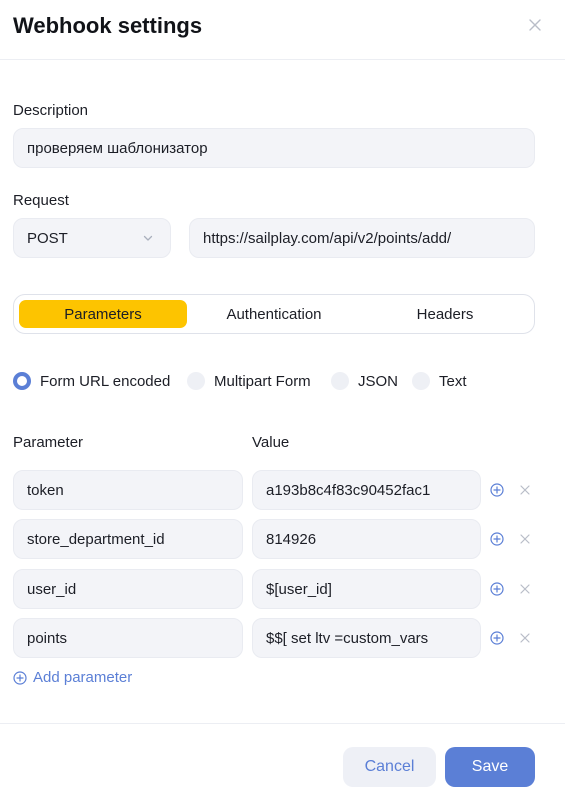  What do you see at coordinates (282, 723) in the screenshot?
I see `footer-divider` at bounding box center [282, 723].